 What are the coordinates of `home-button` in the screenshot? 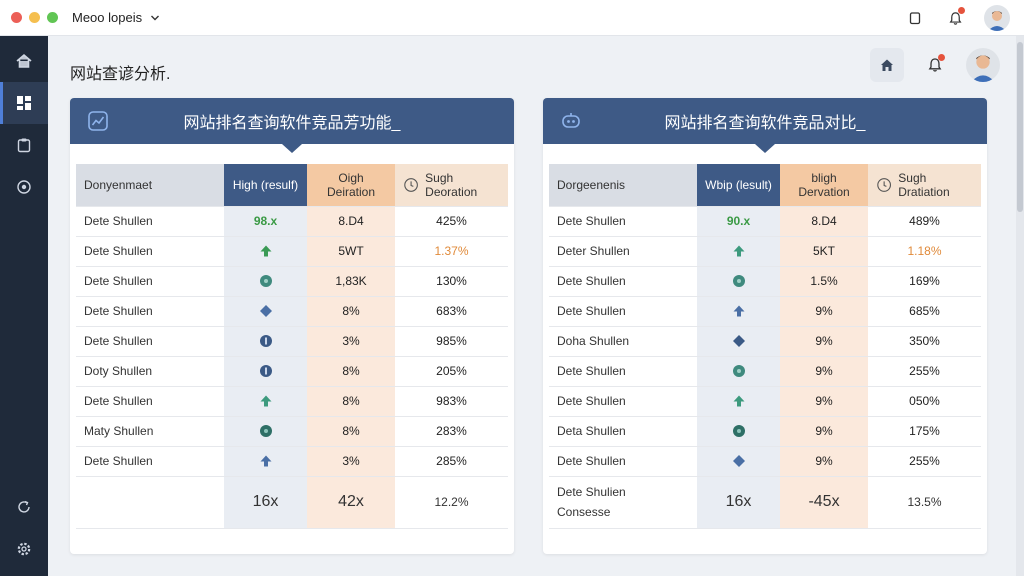 It's located at (887, 65).